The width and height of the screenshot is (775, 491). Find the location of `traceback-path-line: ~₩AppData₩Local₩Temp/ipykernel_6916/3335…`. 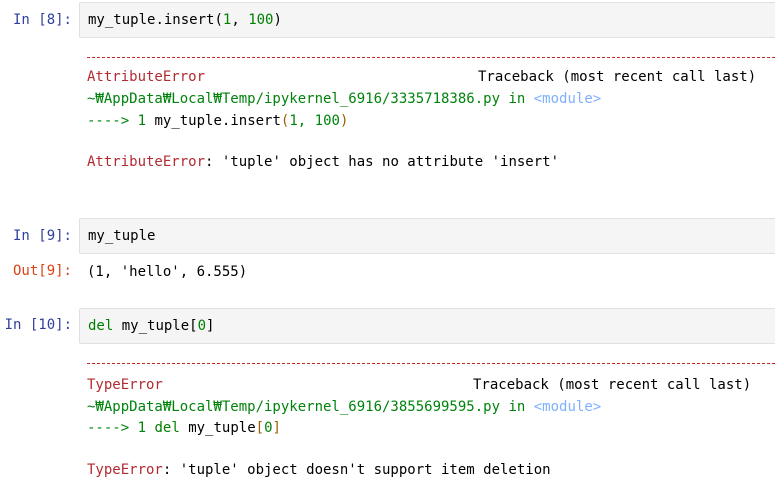

traceback-path-line: ~₩AppData₩Local₩Temp/ipykernel_6916/3335… is located at coordinates (344, 99).